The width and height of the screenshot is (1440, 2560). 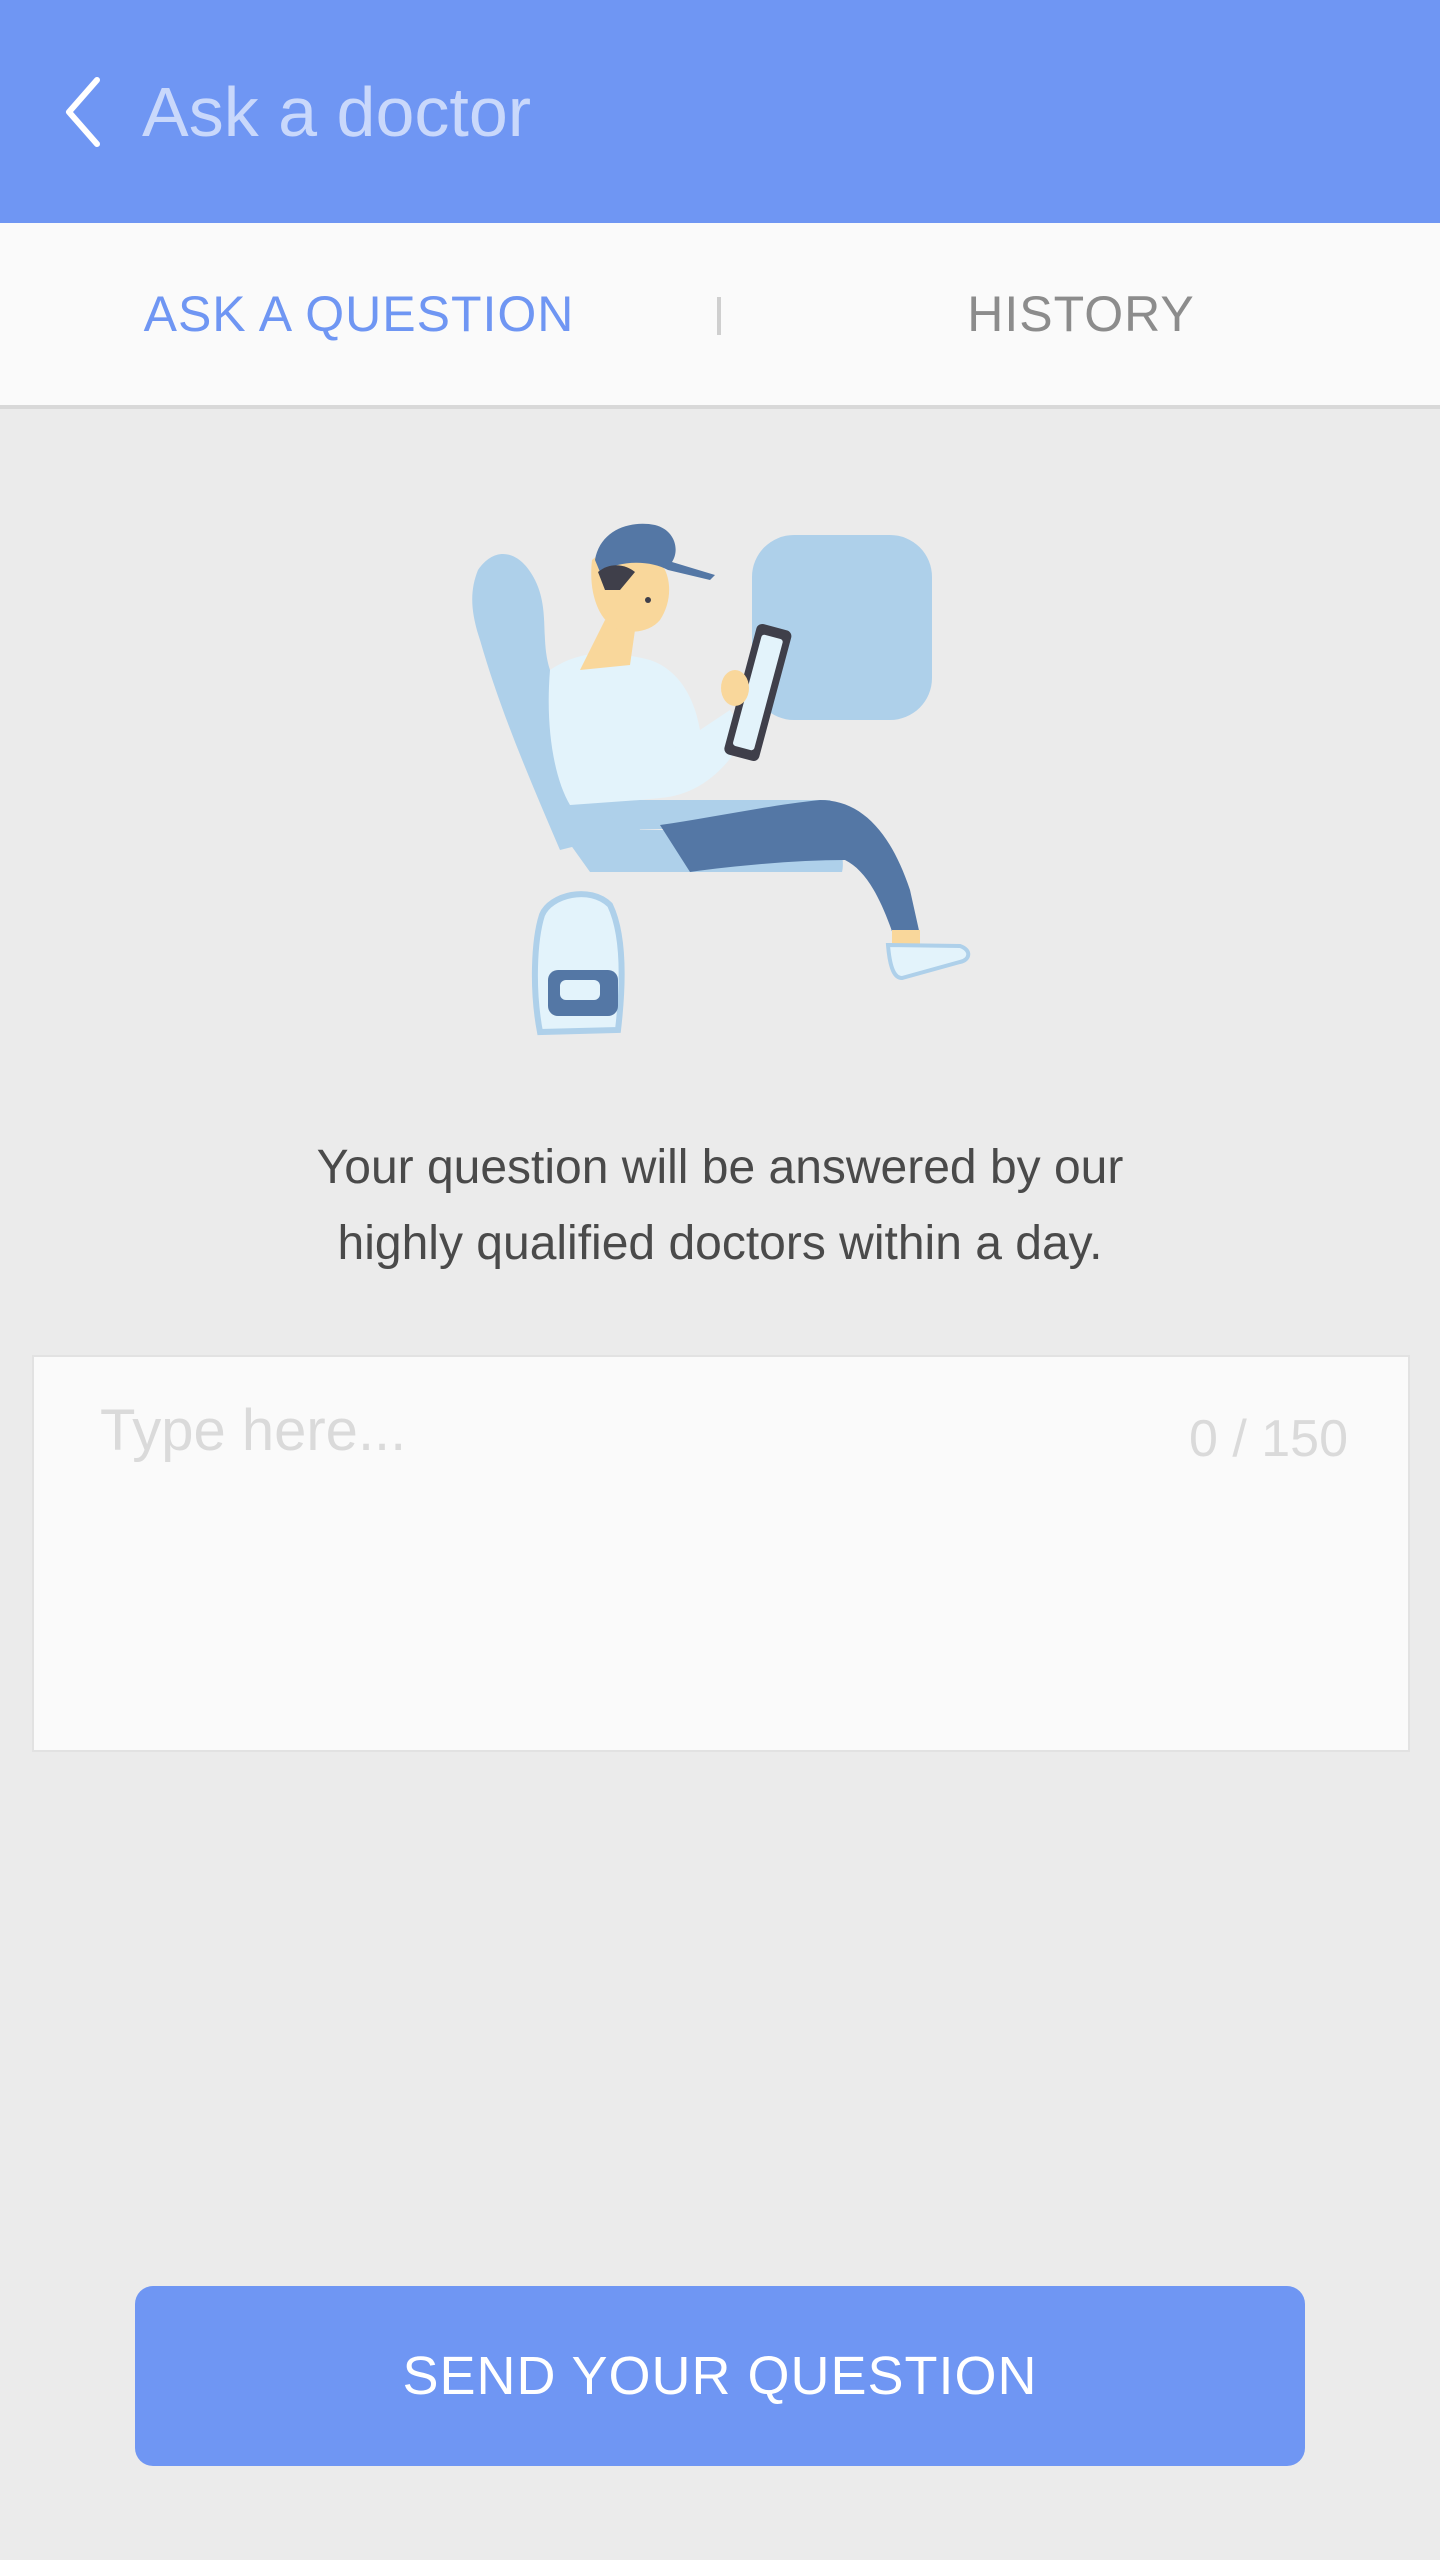 What do you see at coordinates (1081, 314) in the screenshot?
I see `tab-history: HISTORY` at bounding box center [1081, 314].